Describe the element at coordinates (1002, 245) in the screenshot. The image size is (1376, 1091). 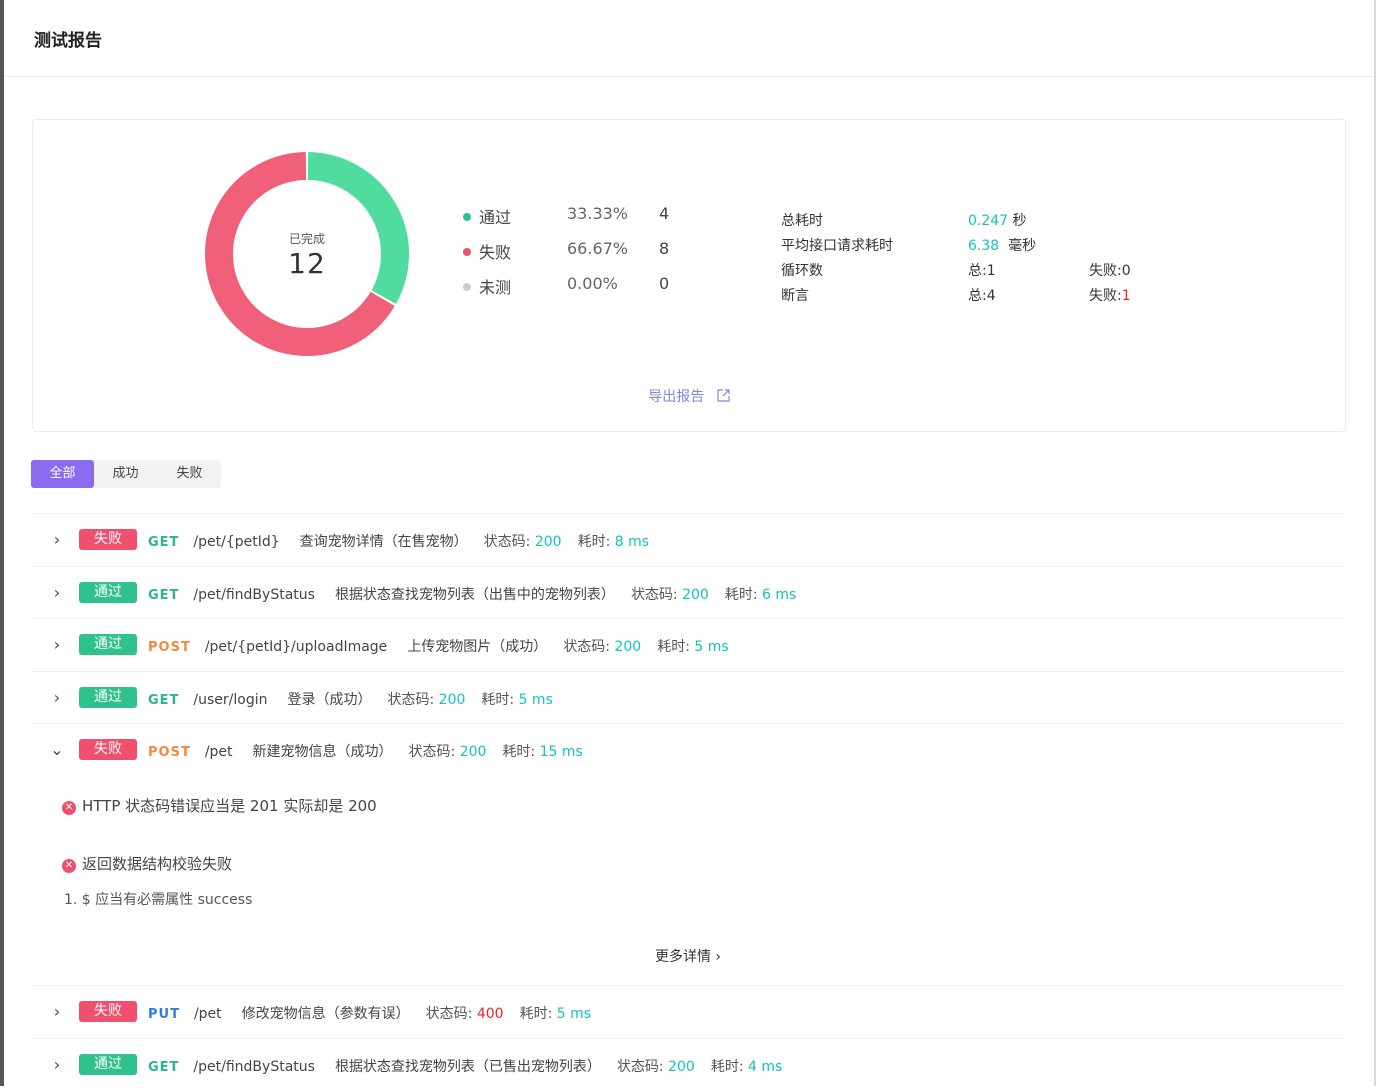
I see `stat-value: 6.38 毫秒` at that location.